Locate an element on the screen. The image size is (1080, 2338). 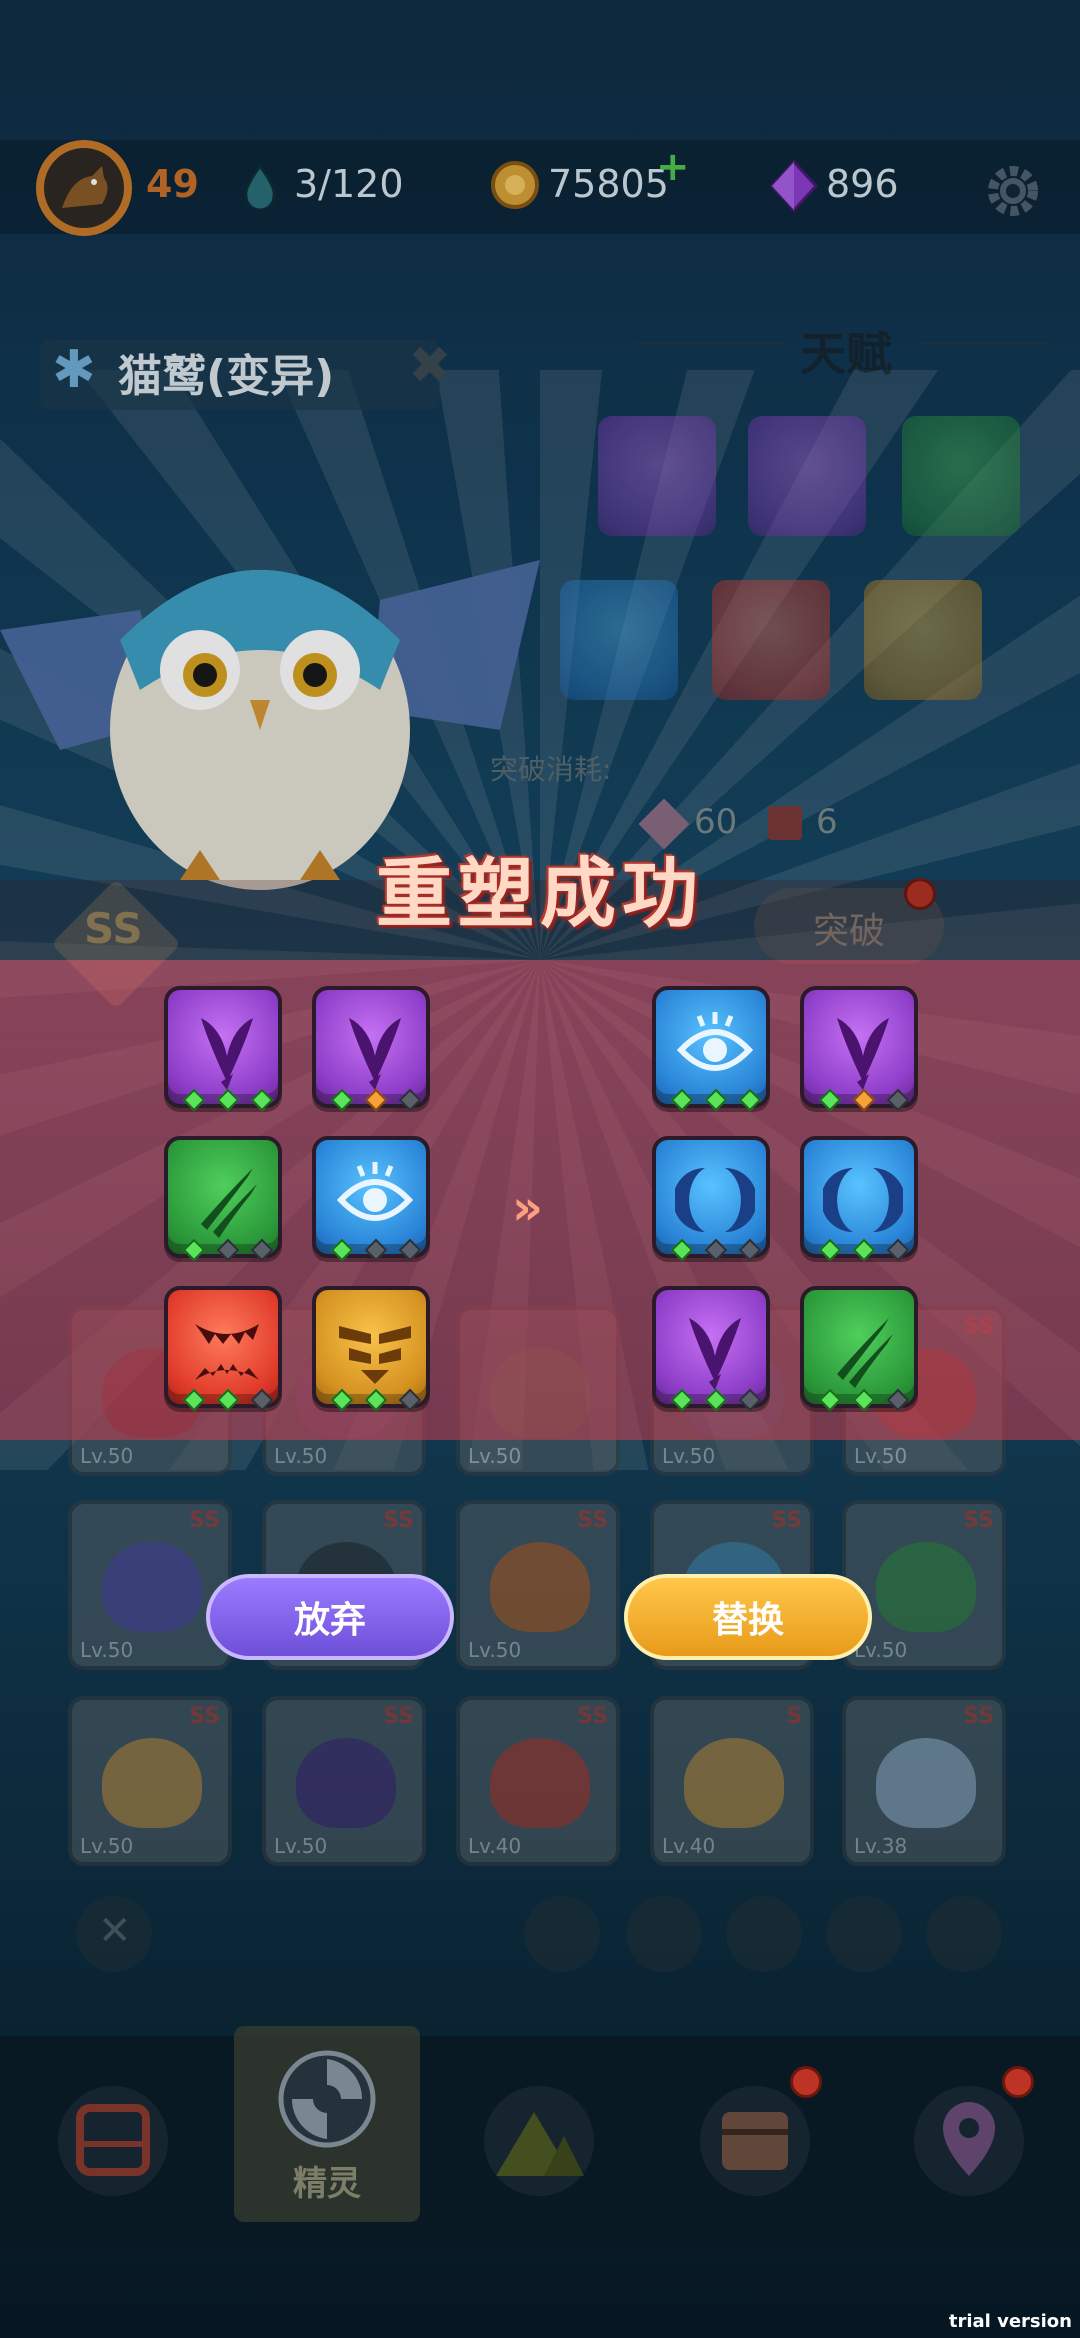
reshape-success-title: 重塑成功 is located at coordinates (540, 893).